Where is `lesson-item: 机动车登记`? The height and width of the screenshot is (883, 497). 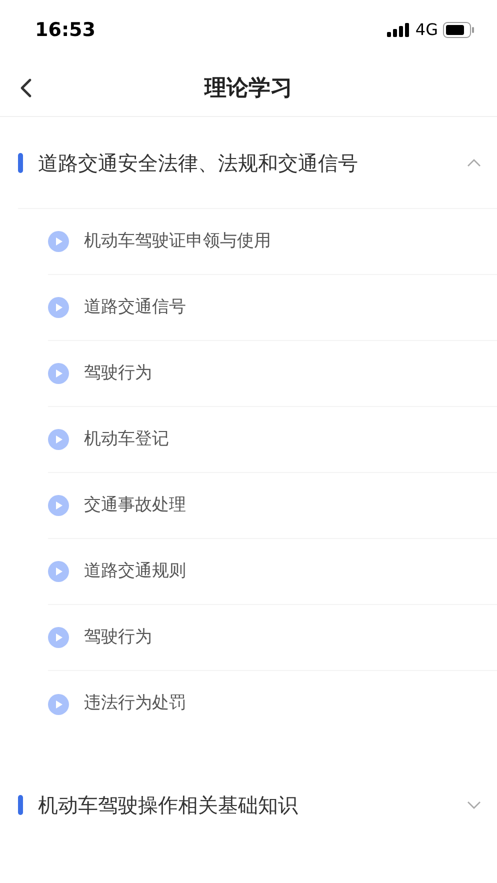 lesson-item: 机动车登记 is located at coordinates (272, 440).